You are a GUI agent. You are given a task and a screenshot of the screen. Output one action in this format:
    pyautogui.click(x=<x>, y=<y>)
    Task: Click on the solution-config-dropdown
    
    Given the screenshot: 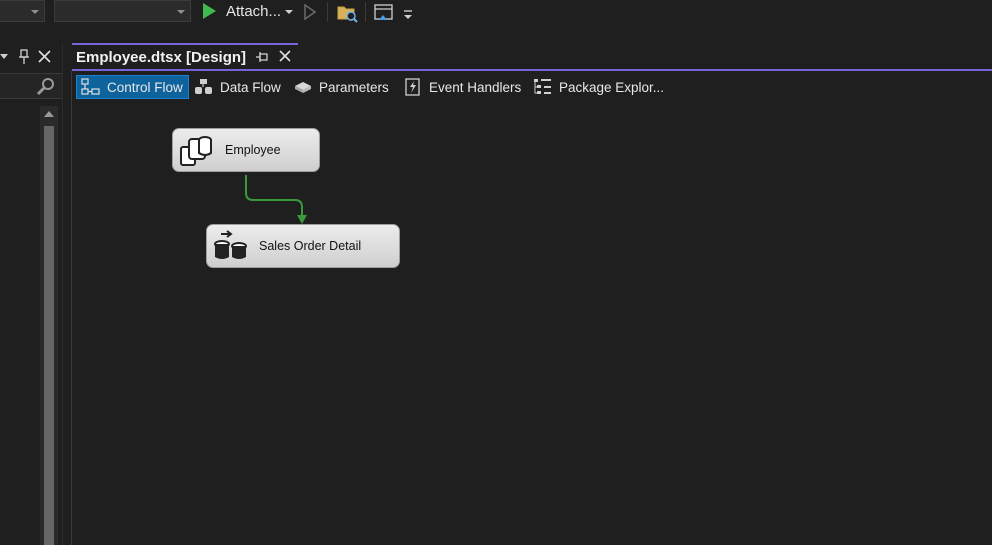 What is the action you would take?
    pyautogui.click(x=22, y=11)
    